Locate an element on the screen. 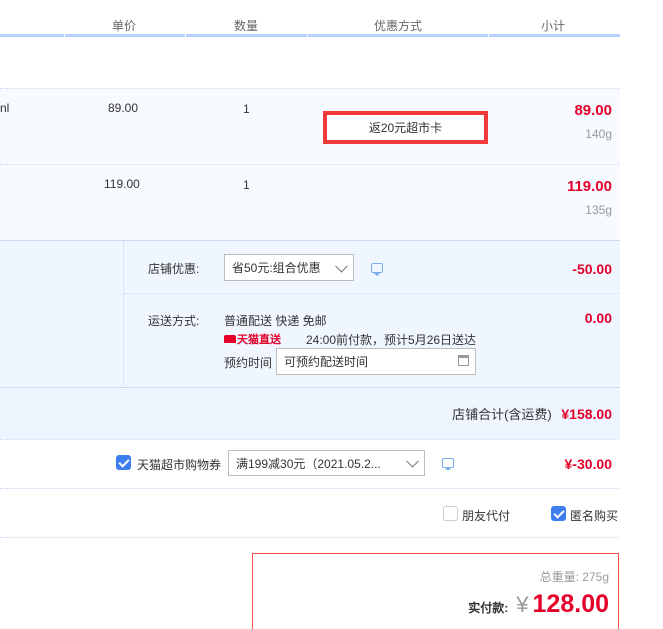 Image resolution: width=663 pixels, height=629 pixels. total-weight-label: 总重量: is located at coordinates (559, 577).